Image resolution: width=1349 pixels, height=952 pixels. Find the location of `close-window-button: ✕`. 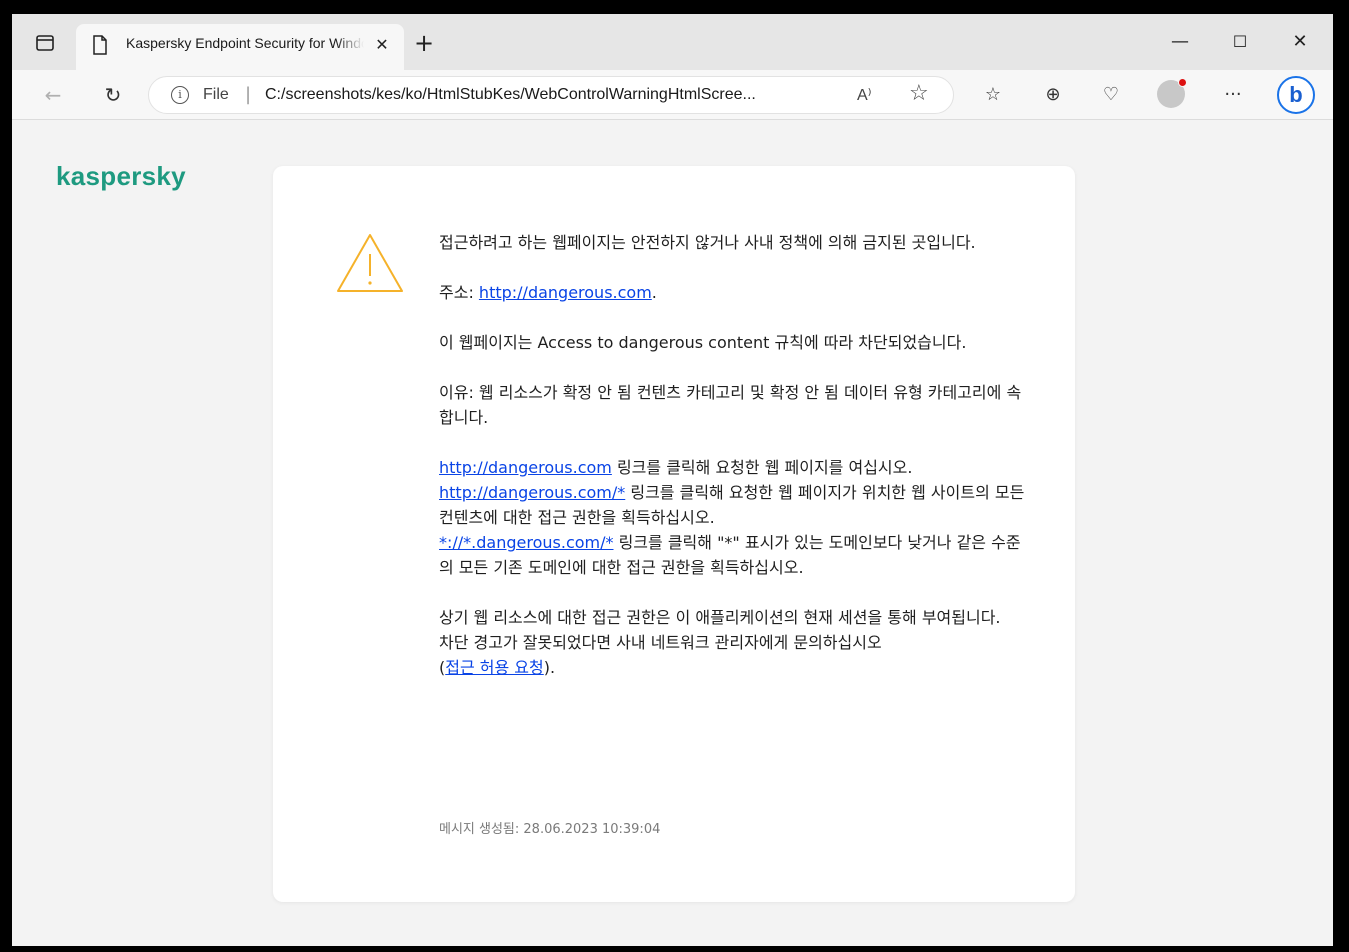

close-window-button: ✕ is located at coordinates (1300, 42).